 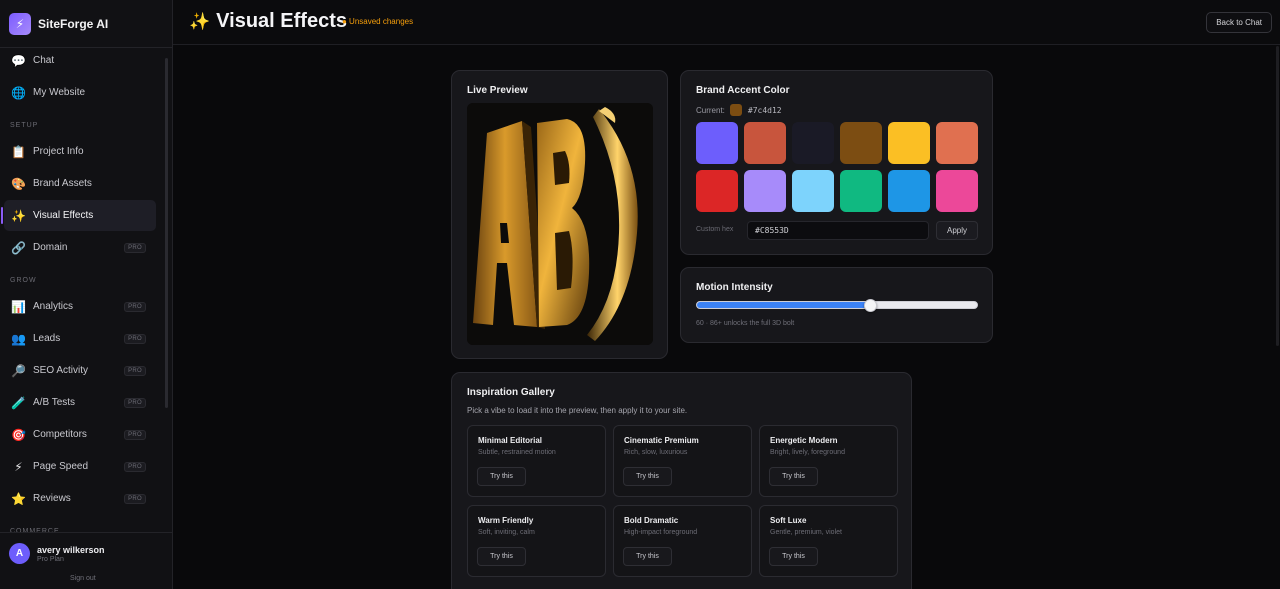 I want to click on brand: ⚡ SiteForge AI, so click(x=86, y=24).